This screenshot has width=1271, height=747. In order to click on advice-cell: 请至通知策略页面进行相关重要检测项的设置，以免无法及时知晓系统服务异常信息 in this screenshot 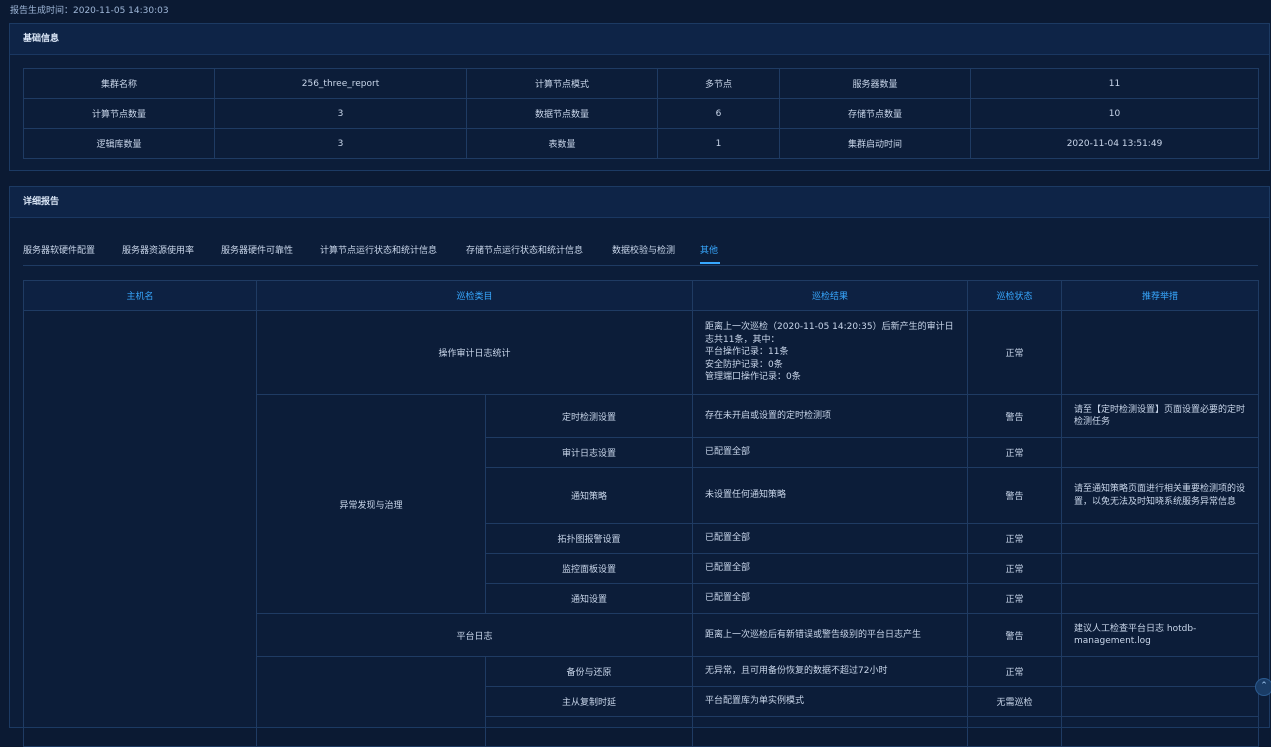, I will do `click(1160, 495)`.